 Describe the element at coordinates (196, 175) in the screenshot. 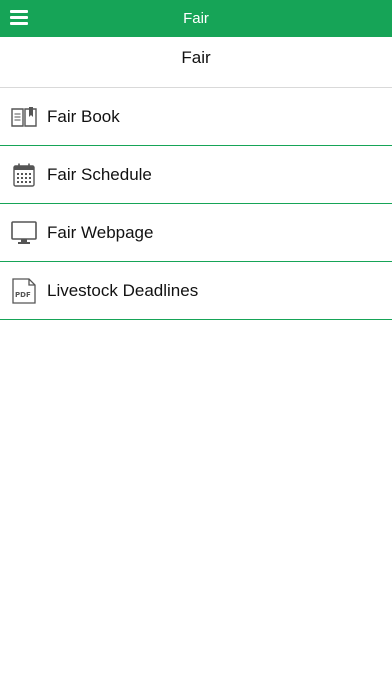

I see `list-item-fair-schedule: Fair Schedule` at that location.